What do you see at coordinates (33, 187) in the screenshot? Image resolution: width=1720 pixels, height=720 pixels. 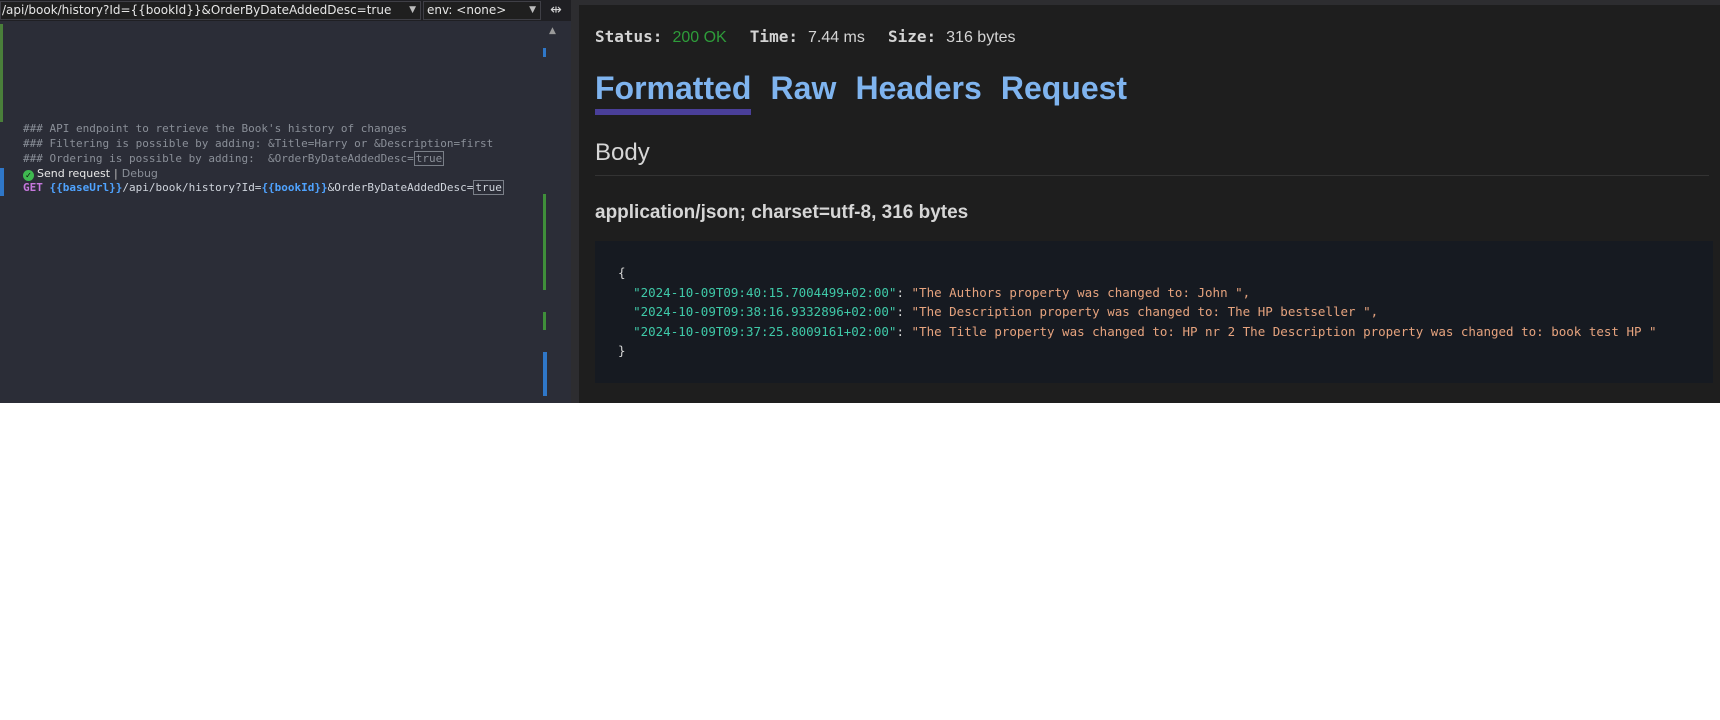 I see `http-method: GET` at bounding box center [33, 187].